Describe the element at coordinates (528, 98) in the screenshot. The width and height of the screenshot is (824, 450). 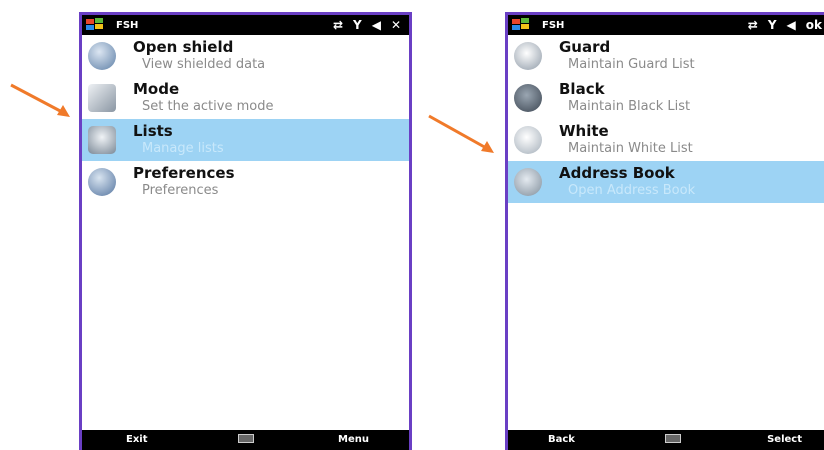
I see `black-list-icon` at that location.